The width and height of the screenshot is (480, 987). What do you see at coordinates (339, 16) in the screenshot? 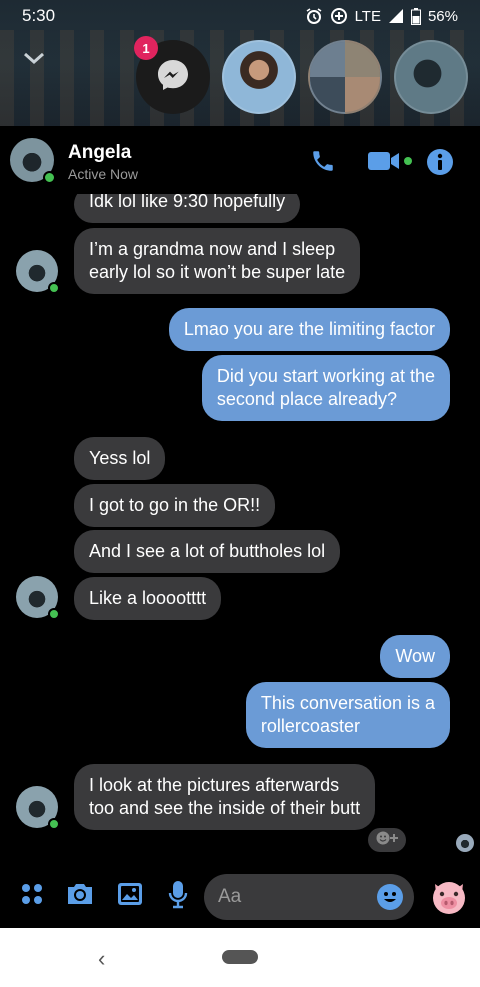
I see `data-saver-icon` at bounding box center [339, 16].